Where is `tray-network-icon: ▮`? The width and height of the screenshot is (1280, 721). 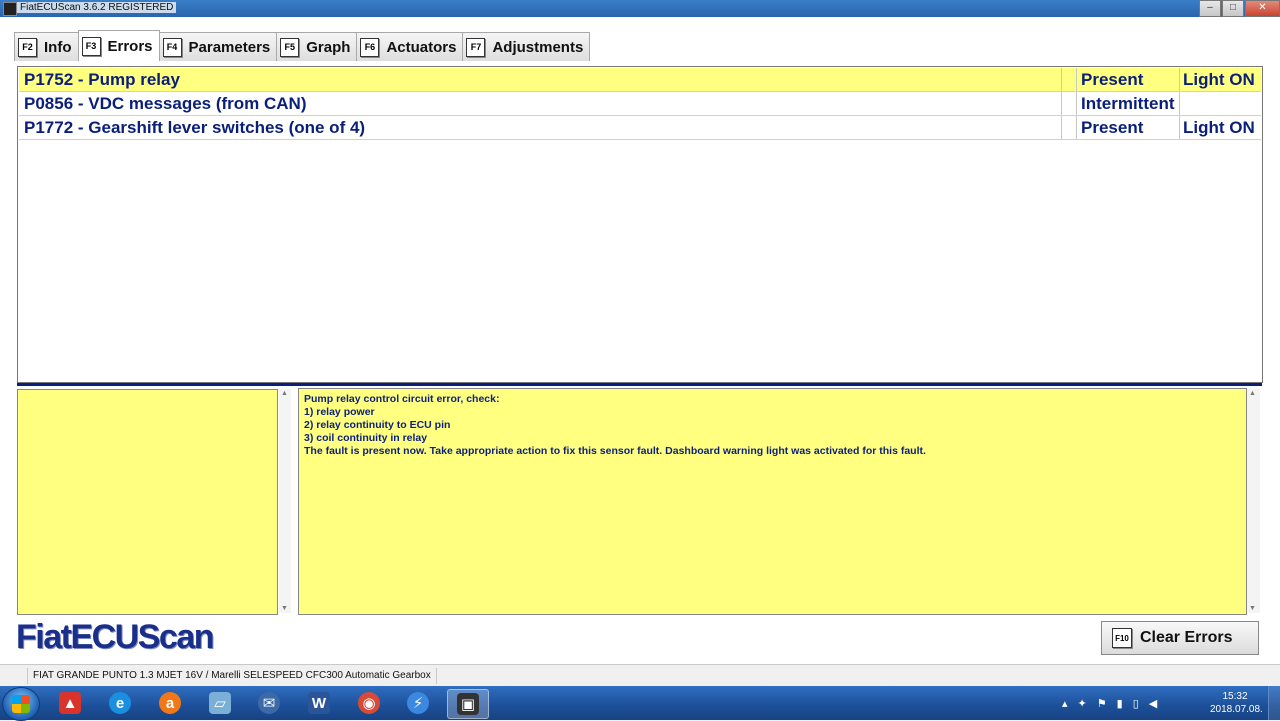 tray-network-icon: ▮ is located at coordinates (1120, 703).